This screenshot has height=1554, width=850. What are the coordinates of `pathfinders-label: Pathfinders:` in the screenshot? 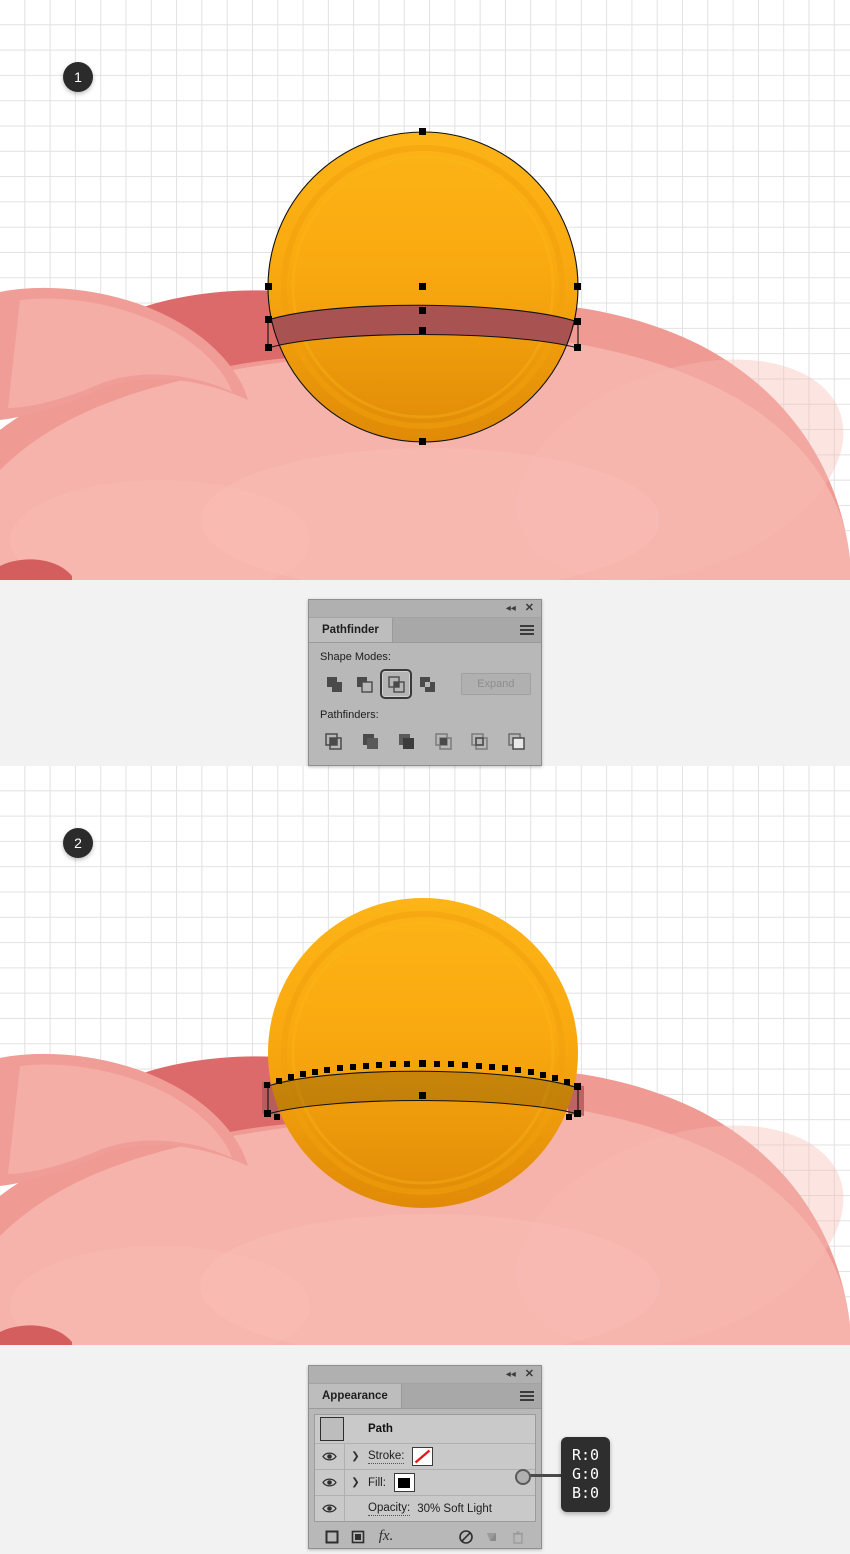 It's located at (349, 715).